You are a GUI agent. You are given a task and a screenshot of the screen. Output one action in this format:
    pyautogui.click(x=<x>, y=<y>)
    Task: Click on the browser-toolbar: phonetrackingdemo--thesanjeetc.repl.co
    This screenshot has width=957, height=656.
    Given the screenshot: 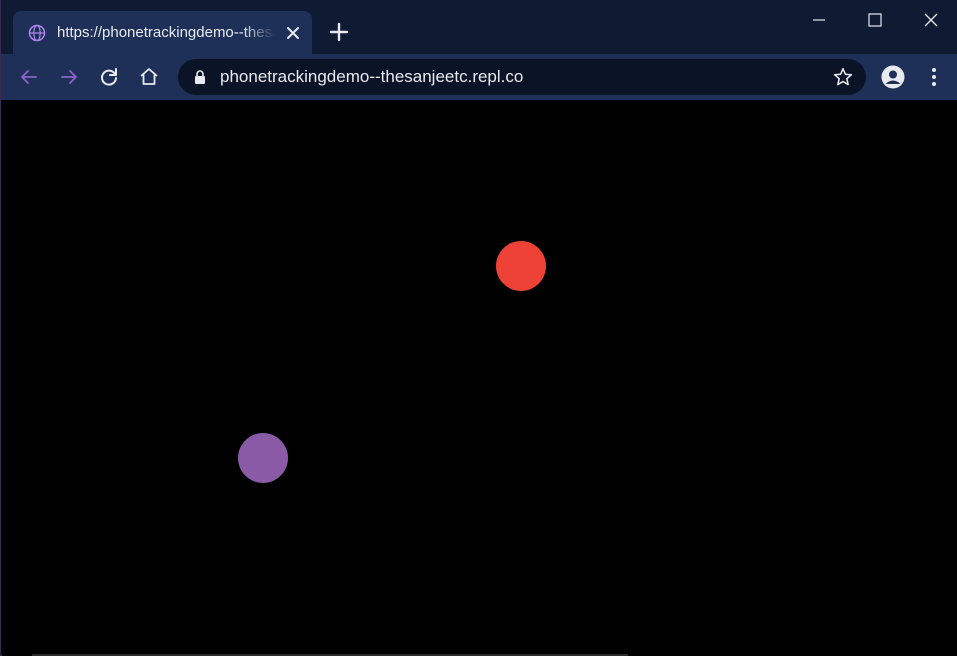 What is the action you would take?
    pyautogui.click(x=479, y=77)
    